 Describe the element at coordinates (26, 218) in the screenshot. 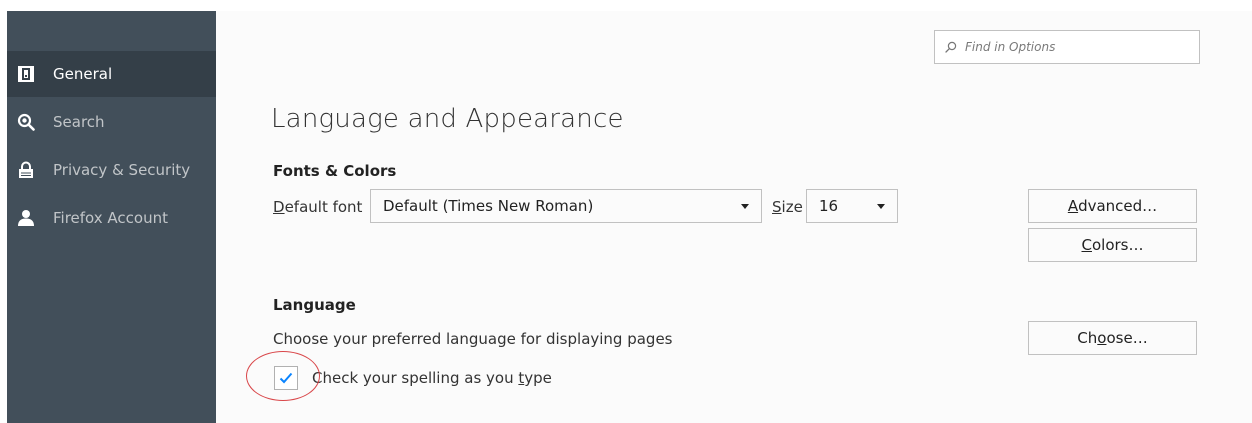

I see `account-icon` at that location.